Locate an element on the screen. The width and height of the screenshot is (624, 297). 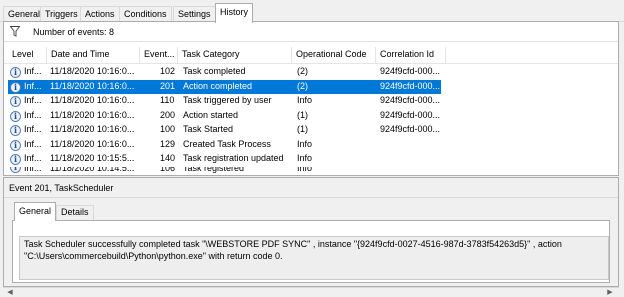
cell-task-category: Task completed is located at coordinates (214, 71).